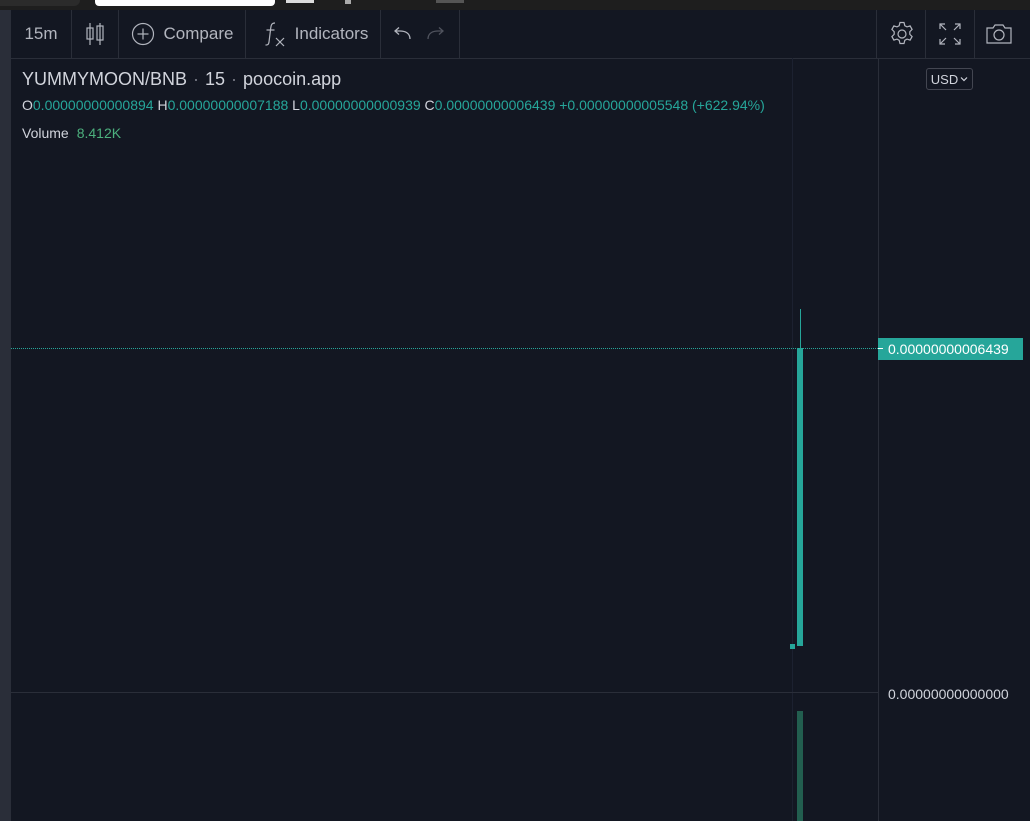 This screenshot has height=821, width=1030. What do you see at coordinates (520, 34) in the screenshot?
I see `chart-toolbar: 15m Compare Indicators` at bounding box center [520, 34].